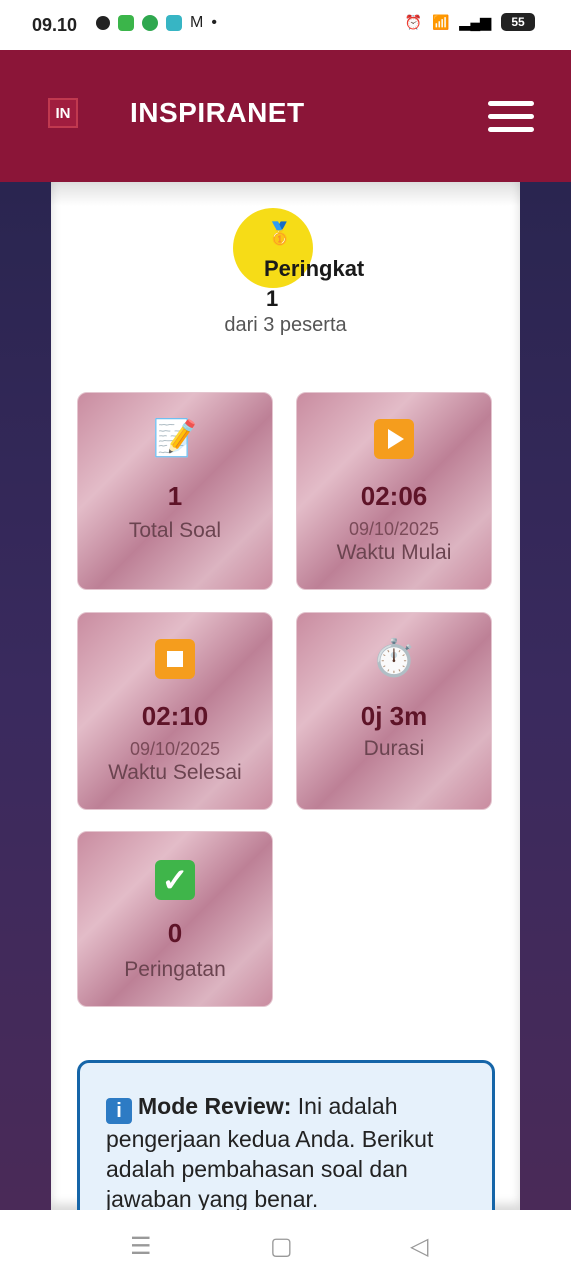 Image resolution: width=571 pixels, height=1280 pixels. What do you see at coordinates (394, 552) in the screenshot?
I see `waktu-mulai-label: Waktu Mulai` at bounding box center [394, 552].